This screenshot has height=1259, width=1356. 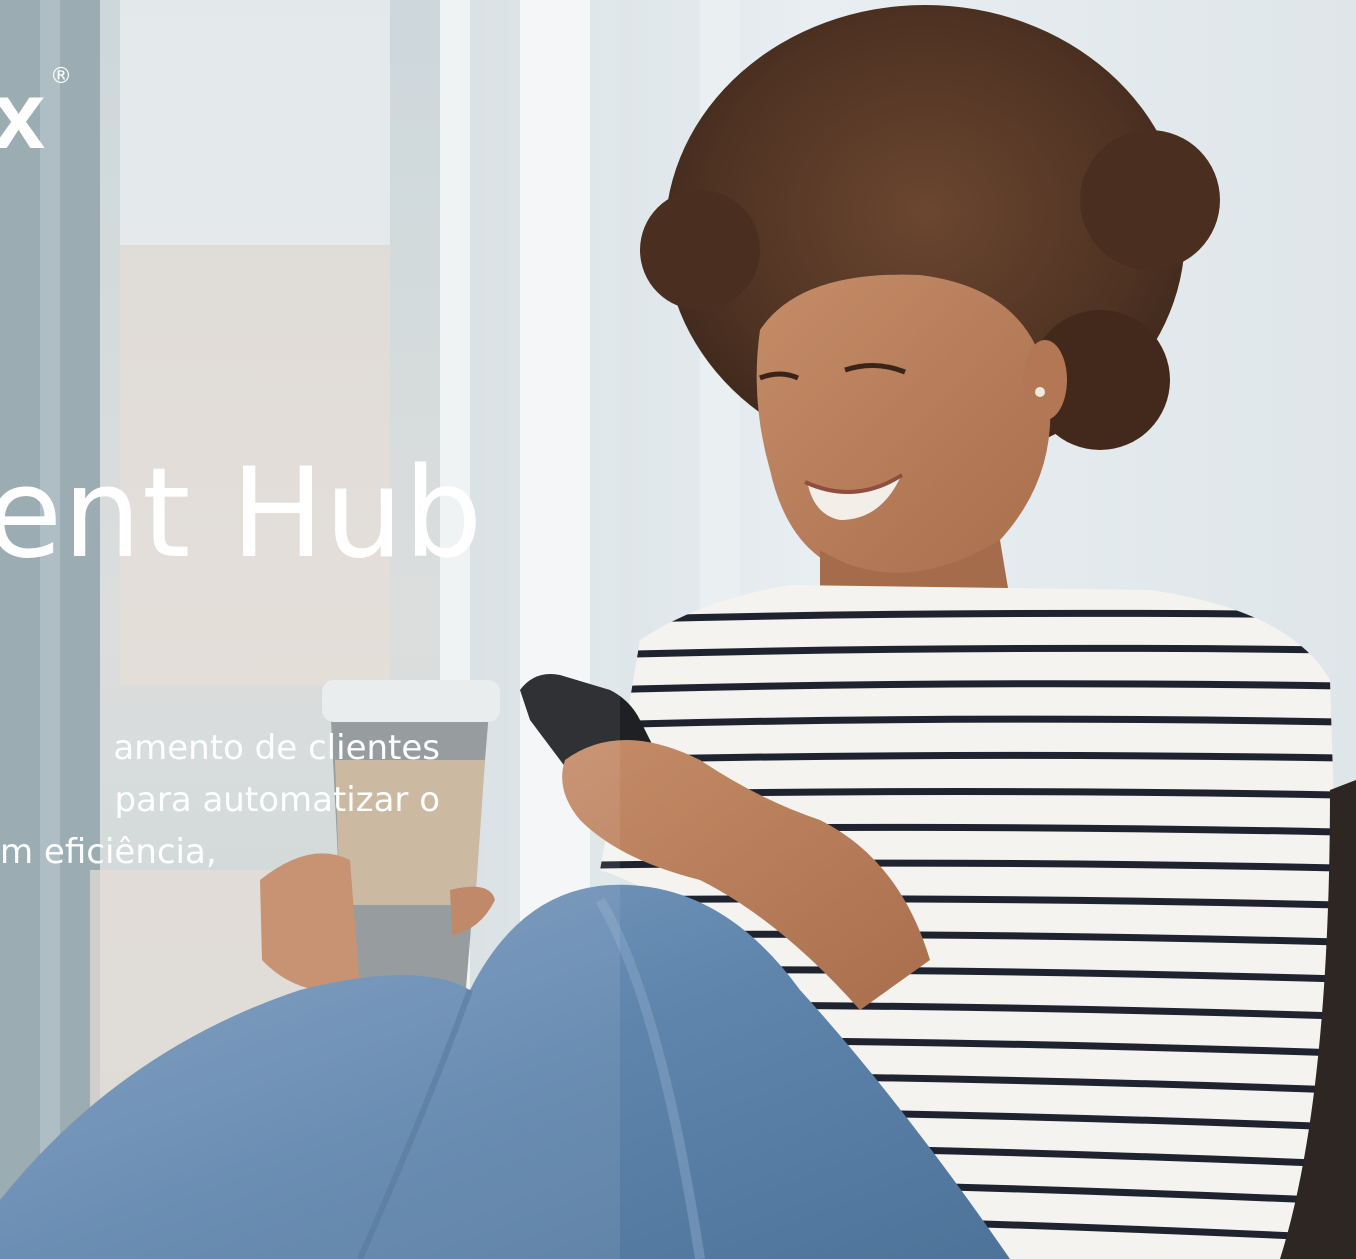 I want to click on hero-description-line: para automatizar o, so click(x=277, y=800).